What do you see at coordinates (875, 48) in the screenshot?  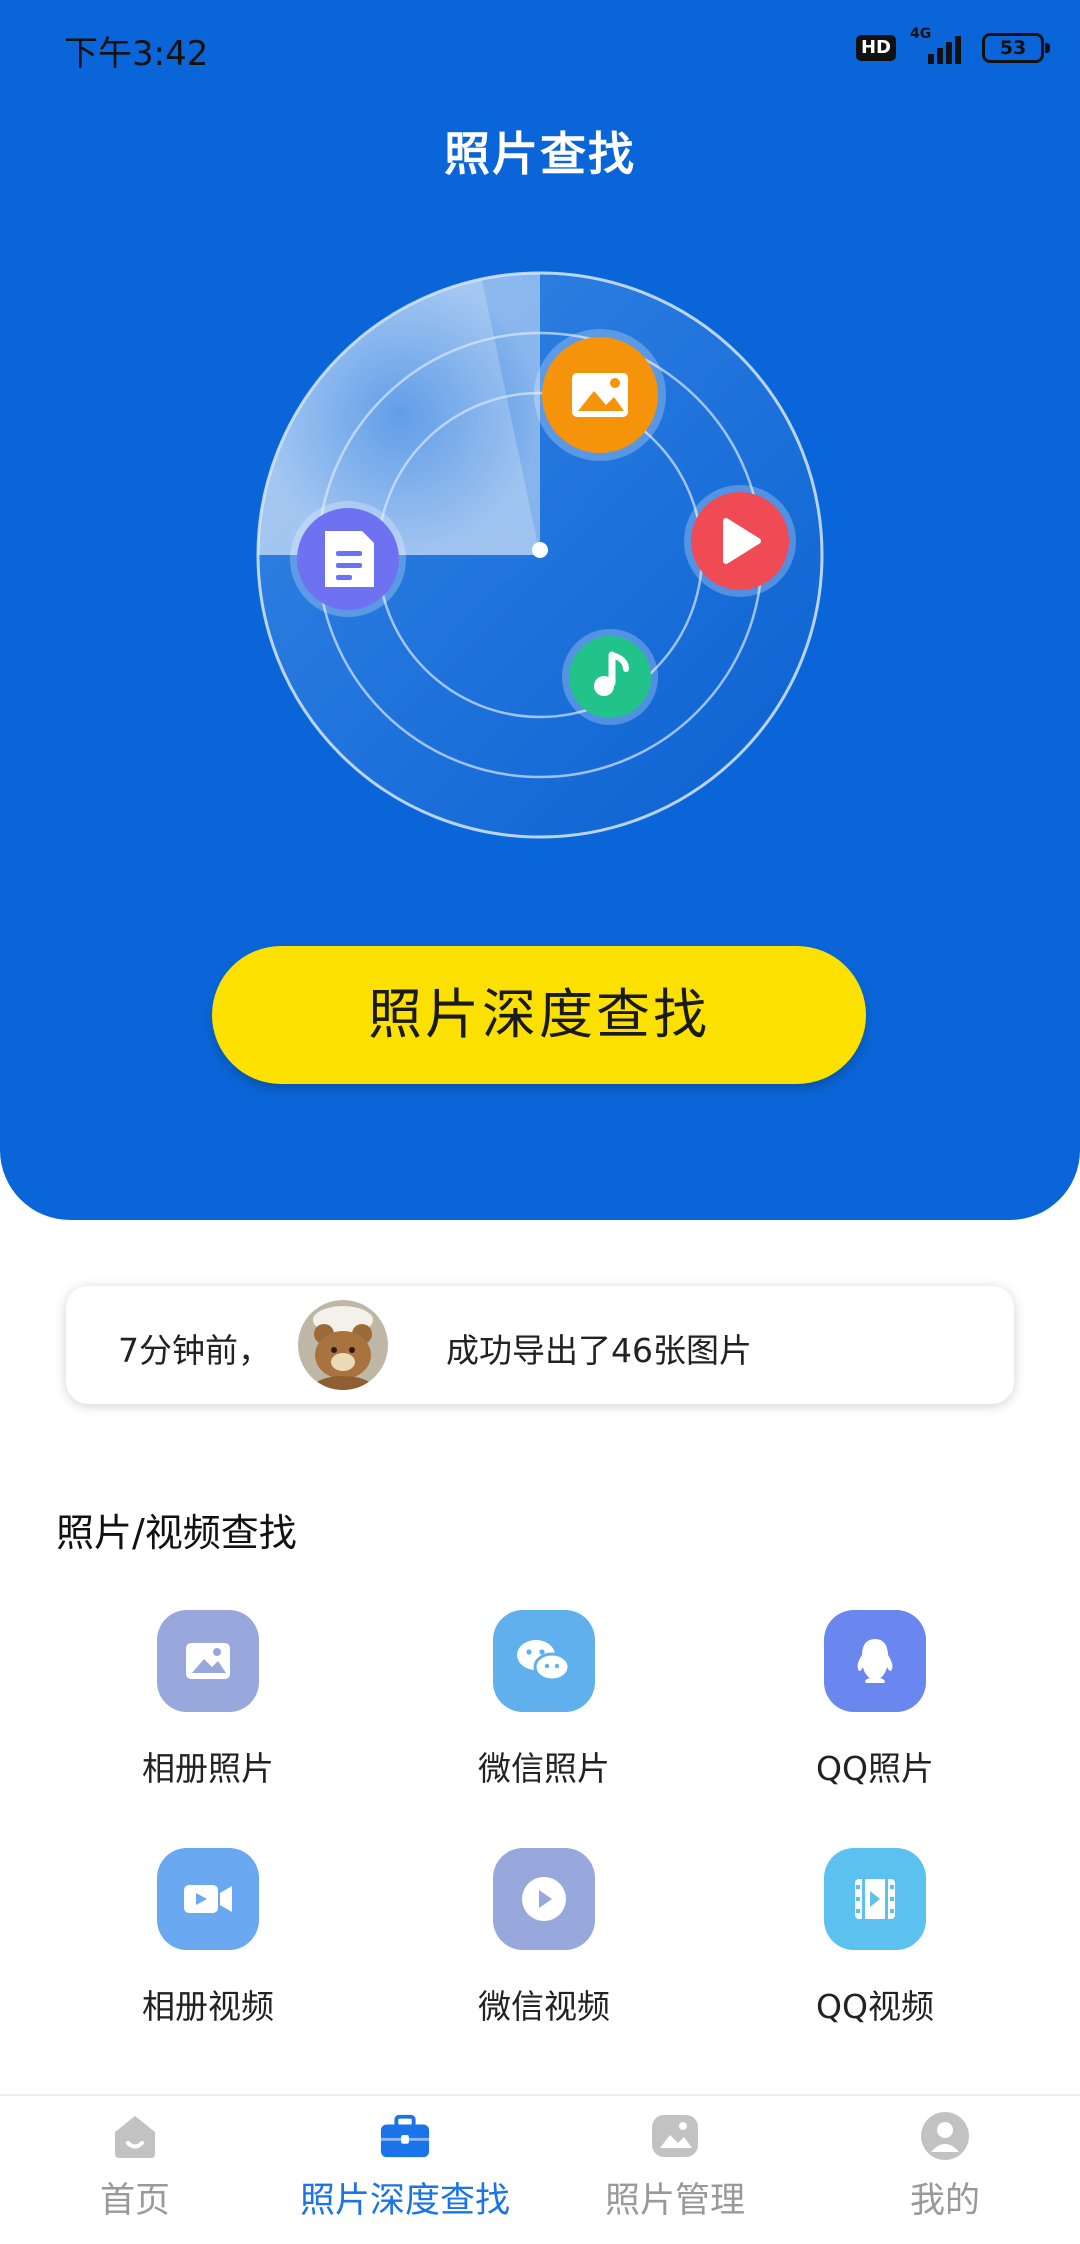 I see `hd-badge: HD` at bounding box center [875, 48].